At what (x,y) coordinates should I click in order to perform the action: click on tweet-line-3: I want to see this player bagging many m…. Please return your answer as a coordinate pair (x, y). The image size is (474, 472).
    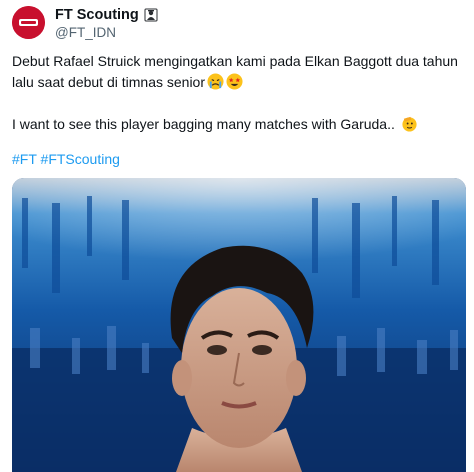
    Looking at the image, I should click on (237, 124).